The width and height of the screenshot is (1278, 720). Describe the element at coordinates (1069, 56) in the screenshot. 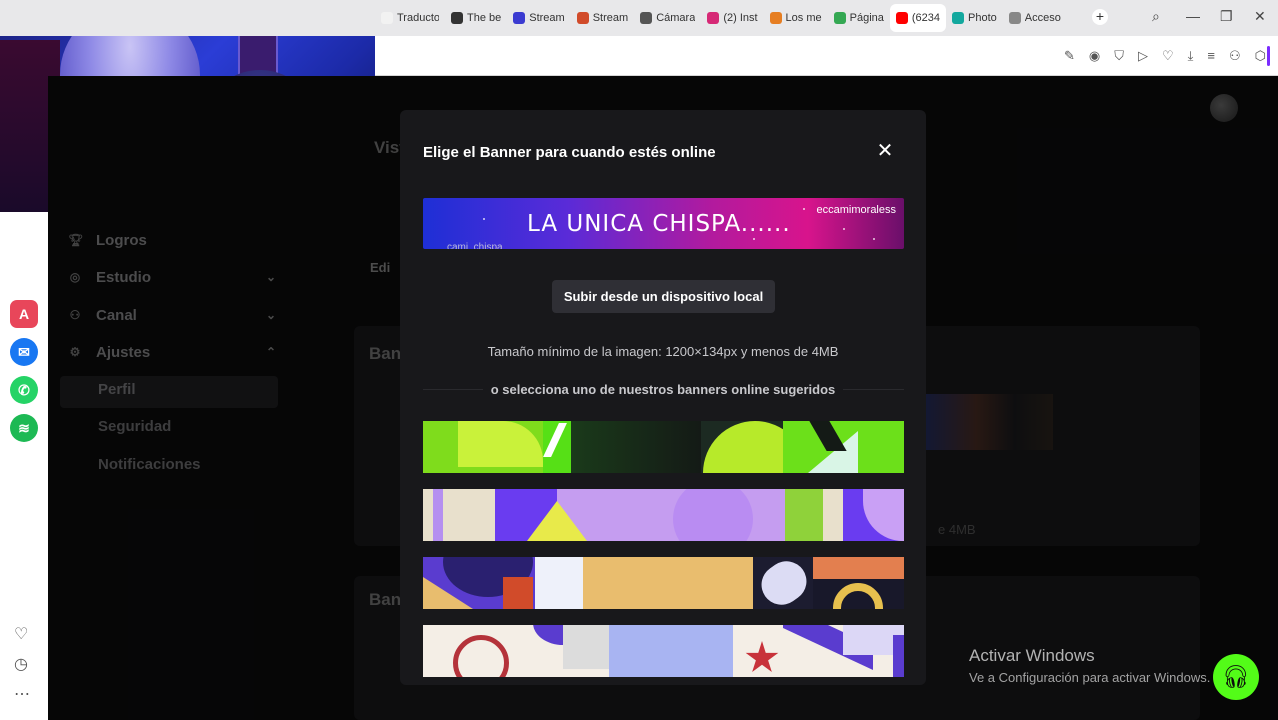

I see `edit-icon: ✎` at that location.